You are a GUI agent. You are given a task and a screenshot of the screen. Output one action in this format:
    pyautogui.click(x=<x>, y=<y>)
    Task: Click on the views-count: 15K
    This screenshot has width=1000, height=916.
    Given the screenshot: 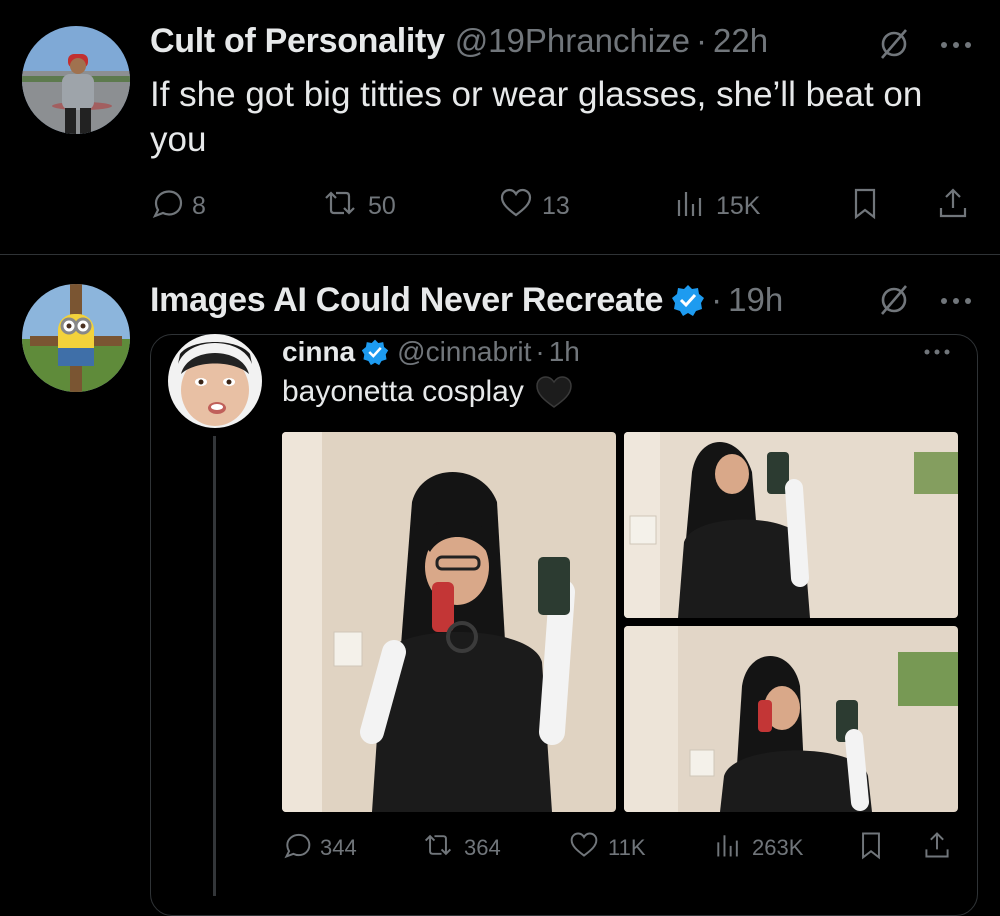 What is the action you would take?
    pyautogui.click(x=738, y=206)
    